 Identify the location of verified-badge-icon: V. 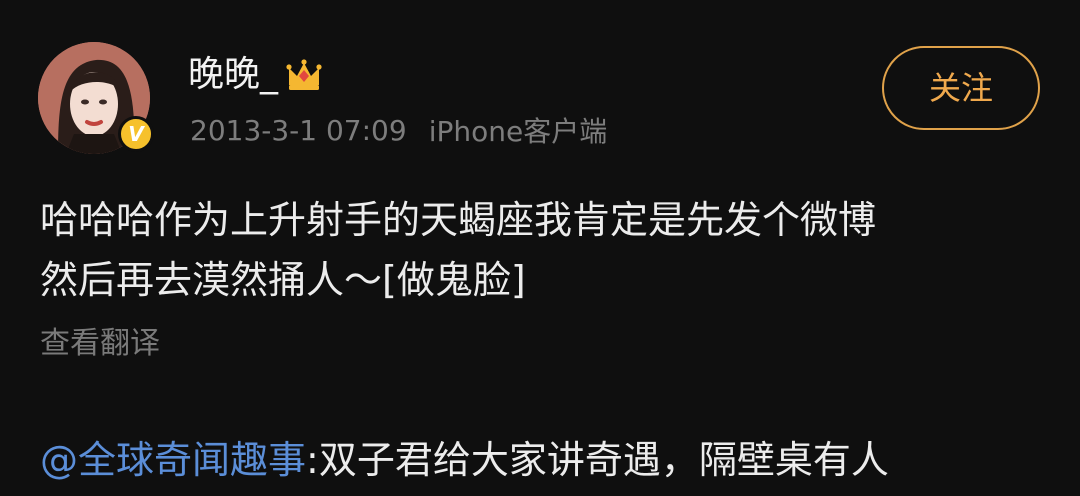
(136, 134).